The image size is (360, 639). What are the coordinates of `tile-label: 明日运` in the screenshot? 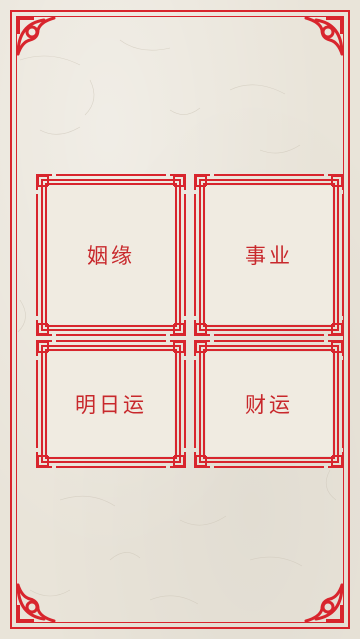 It's located at (111, 405).